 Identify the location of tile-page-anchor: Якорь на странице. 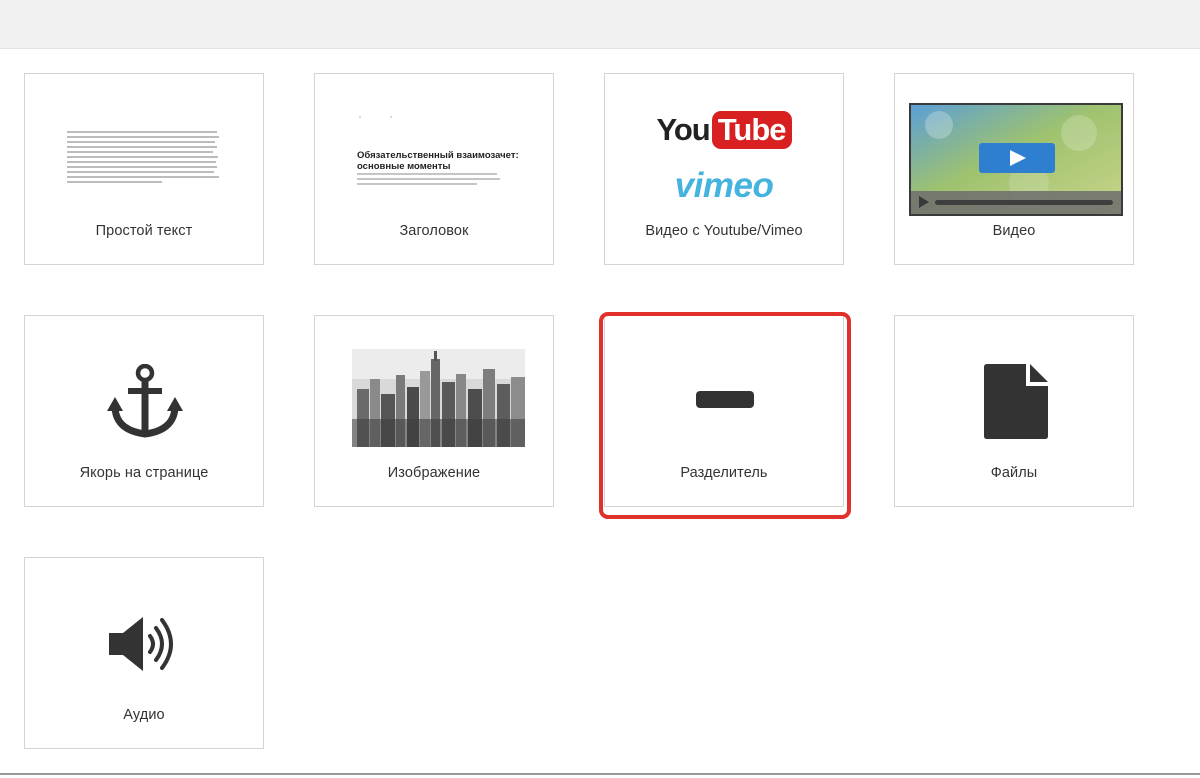
(144, 411).